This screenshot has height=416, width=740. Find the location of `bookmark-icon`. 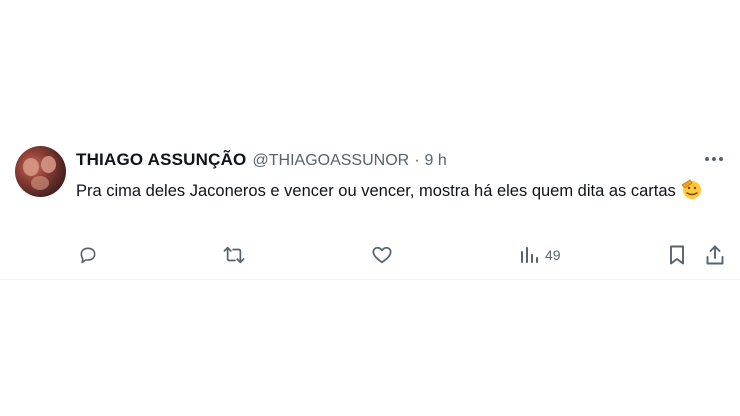

bookmark-icon is located at coordinates (677, 255).